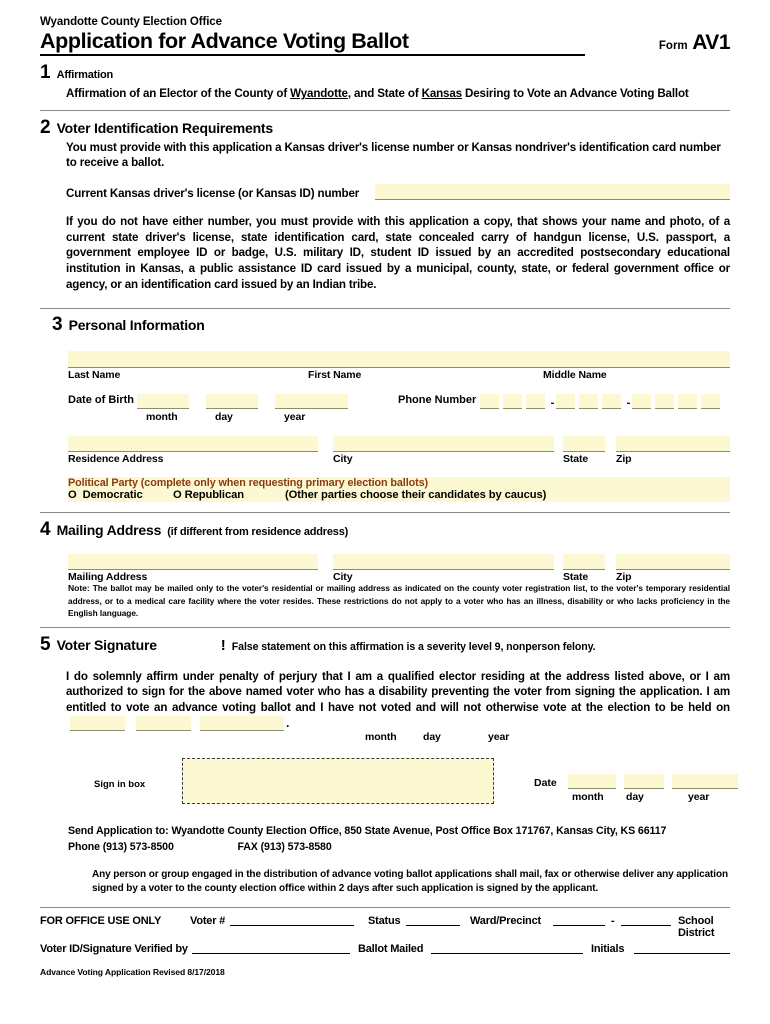  What do you see at coordinates (673, 562) in the screenshot?
I see `mailing-zip-input` at bounding box center [673, 562].